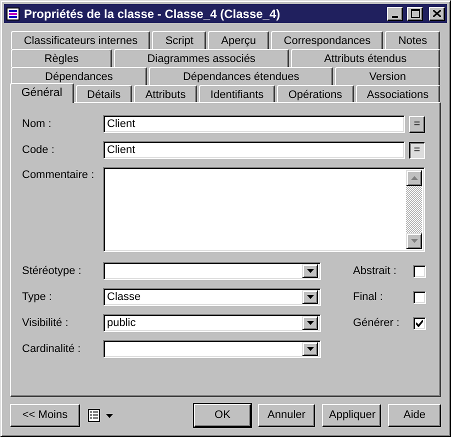 The height and width of the screenshot is (437, 451). I want to click on tab: Aperçu, so click(238, 40).